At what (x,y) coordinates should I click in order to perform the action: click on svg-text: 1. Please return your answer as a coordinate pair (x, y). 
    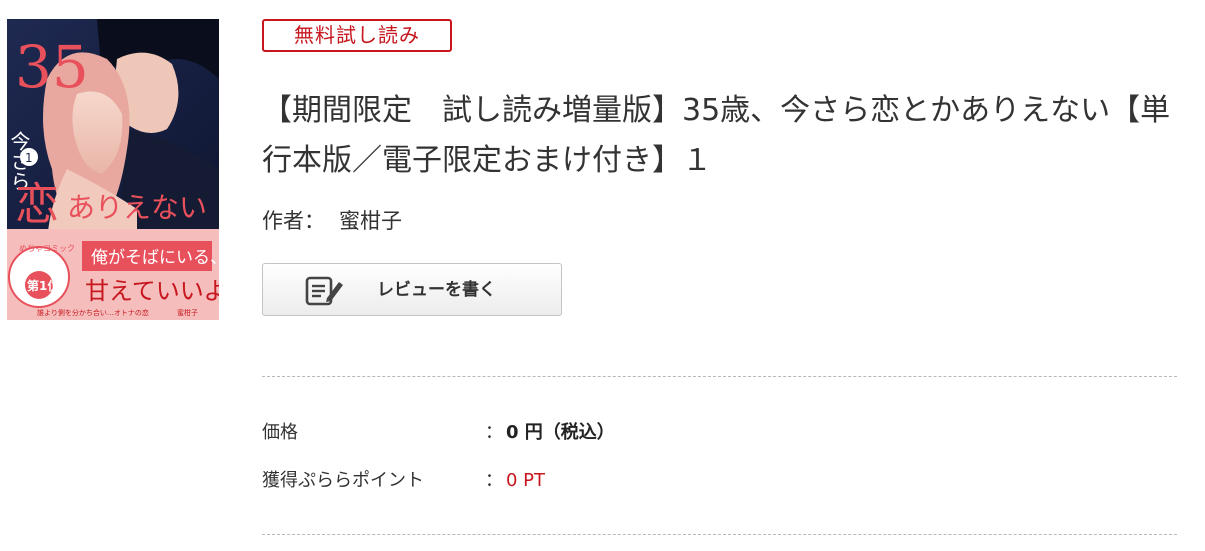
    Looking at the image, I should click on (29, 158).